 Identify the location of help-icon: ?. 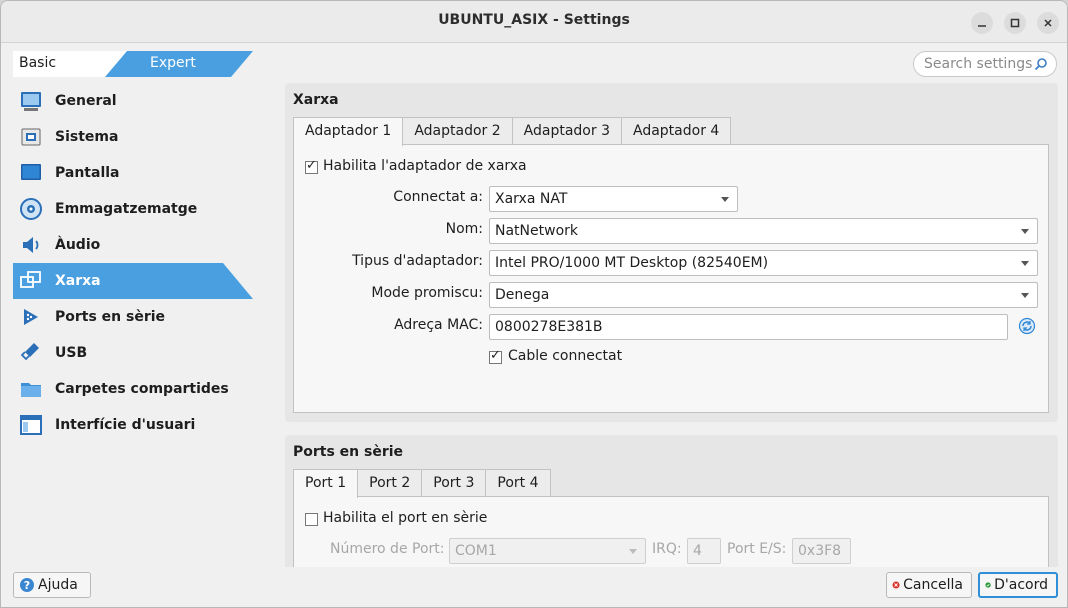
(27, 585).